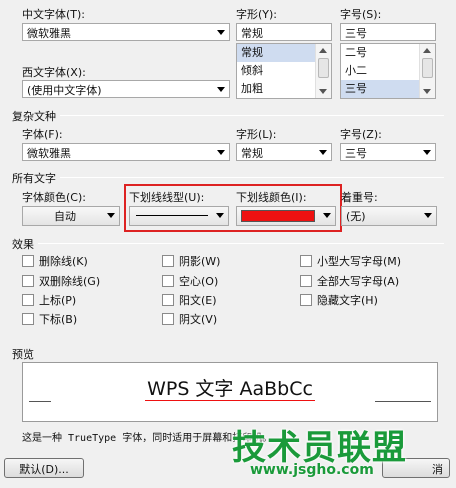 The image size is (456, 488). Describe the element at coordinates (126, 152) in the screenshot. I see `complex-font-combo: 微软雅黑` at that location.